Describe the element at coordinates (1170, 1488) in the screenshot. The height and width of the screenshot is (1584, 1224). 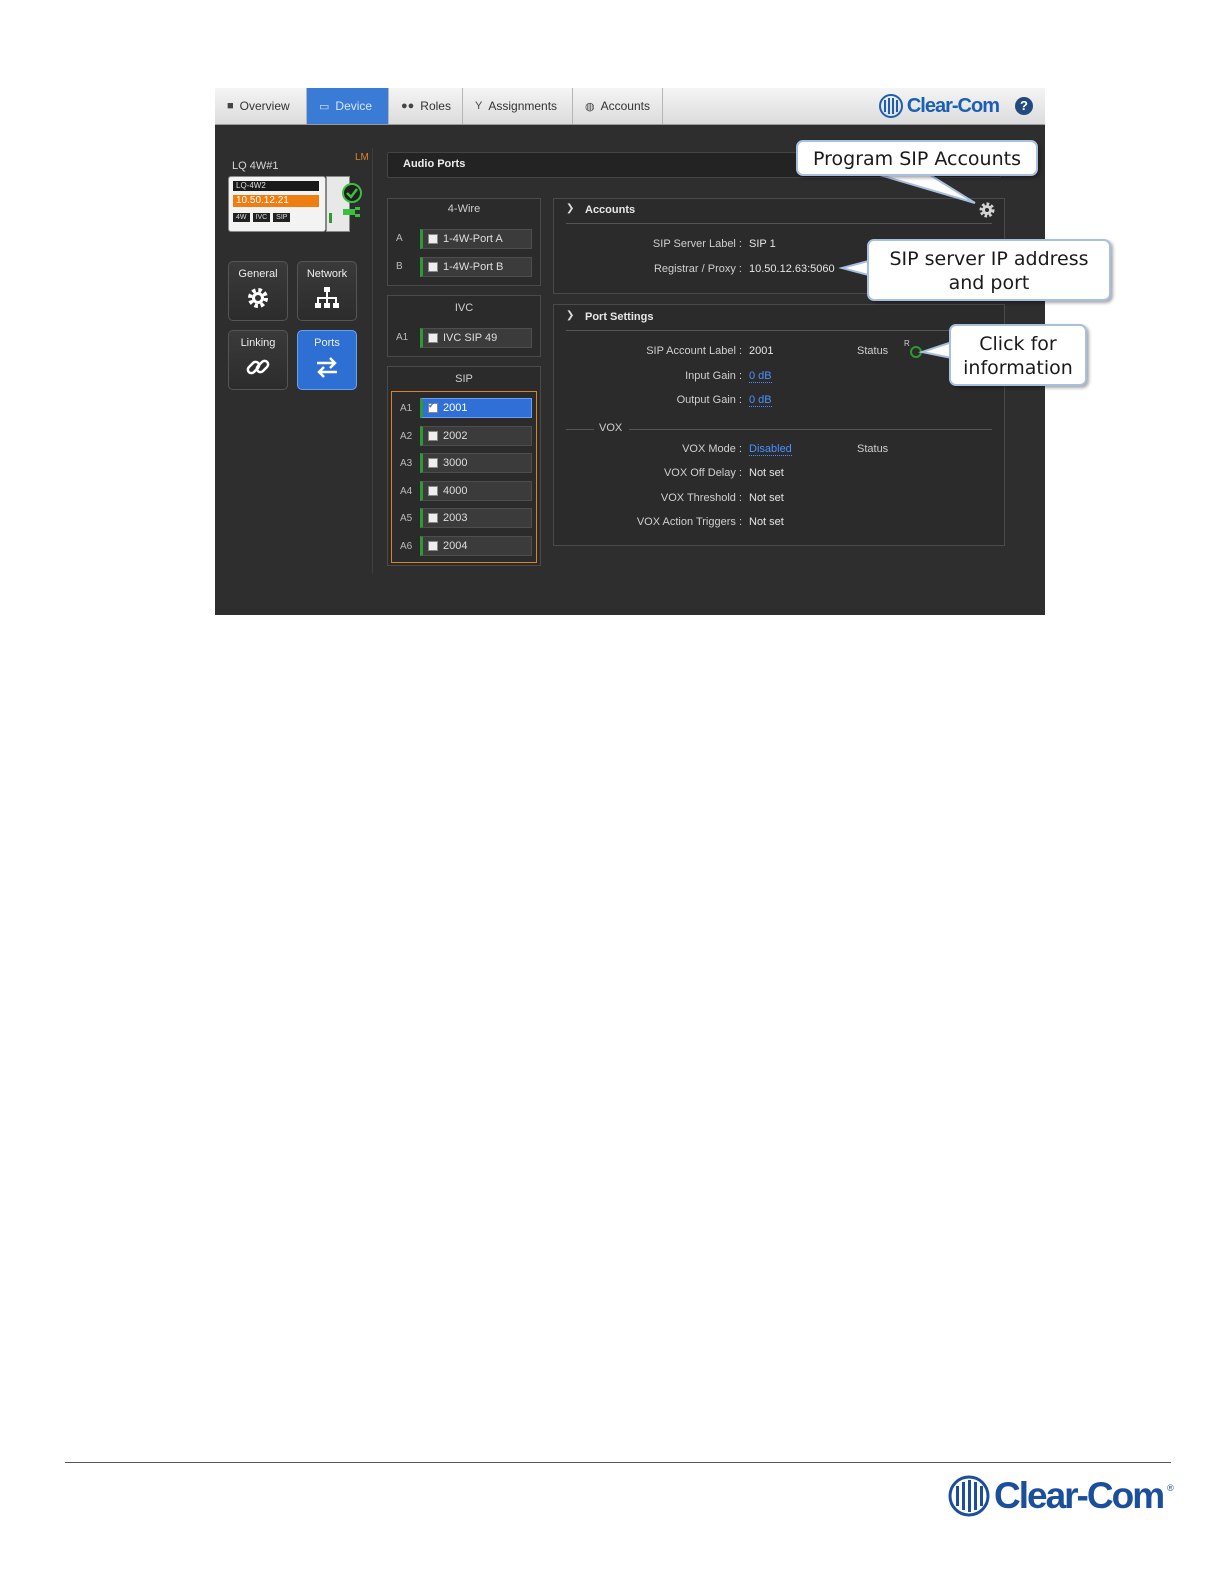
I see `registered-mark: ®` at that location.